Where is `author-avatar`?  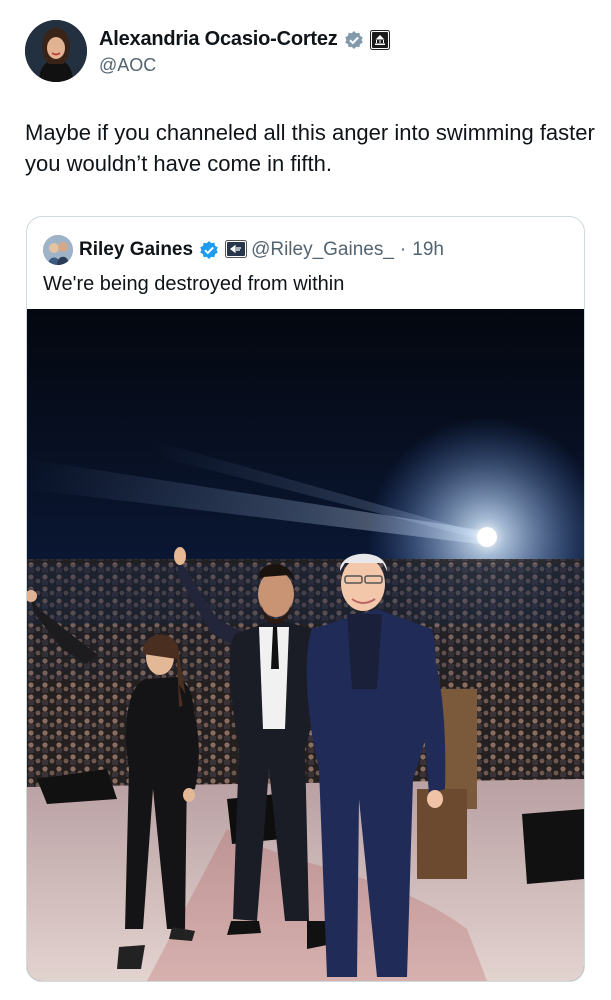 author-avatar is located at coordinates (56, 51).